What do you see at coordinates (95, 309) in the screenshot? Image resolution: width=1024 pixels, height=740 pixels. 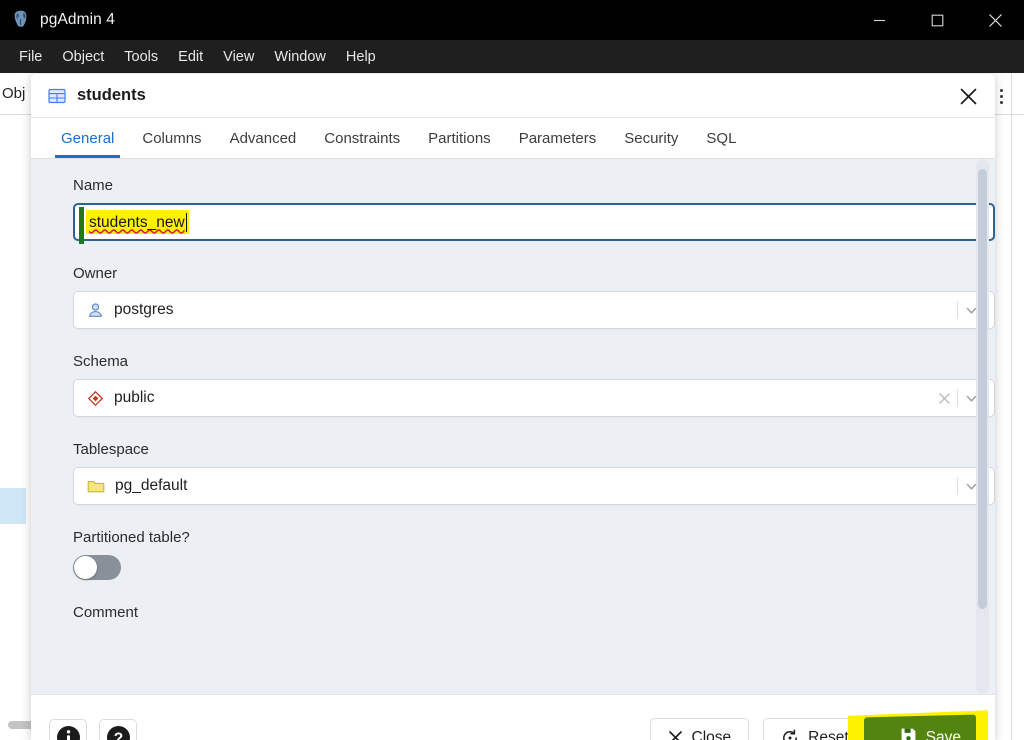 I see `user-icon` at bounding box center [95, 309].